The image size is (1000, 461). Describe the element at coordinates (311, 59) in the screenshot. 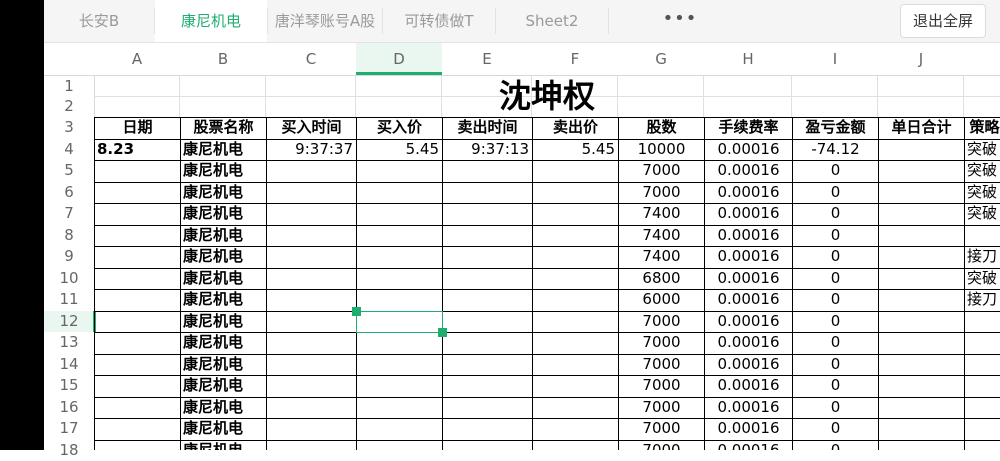

I see `column-header-c: C` at that location.